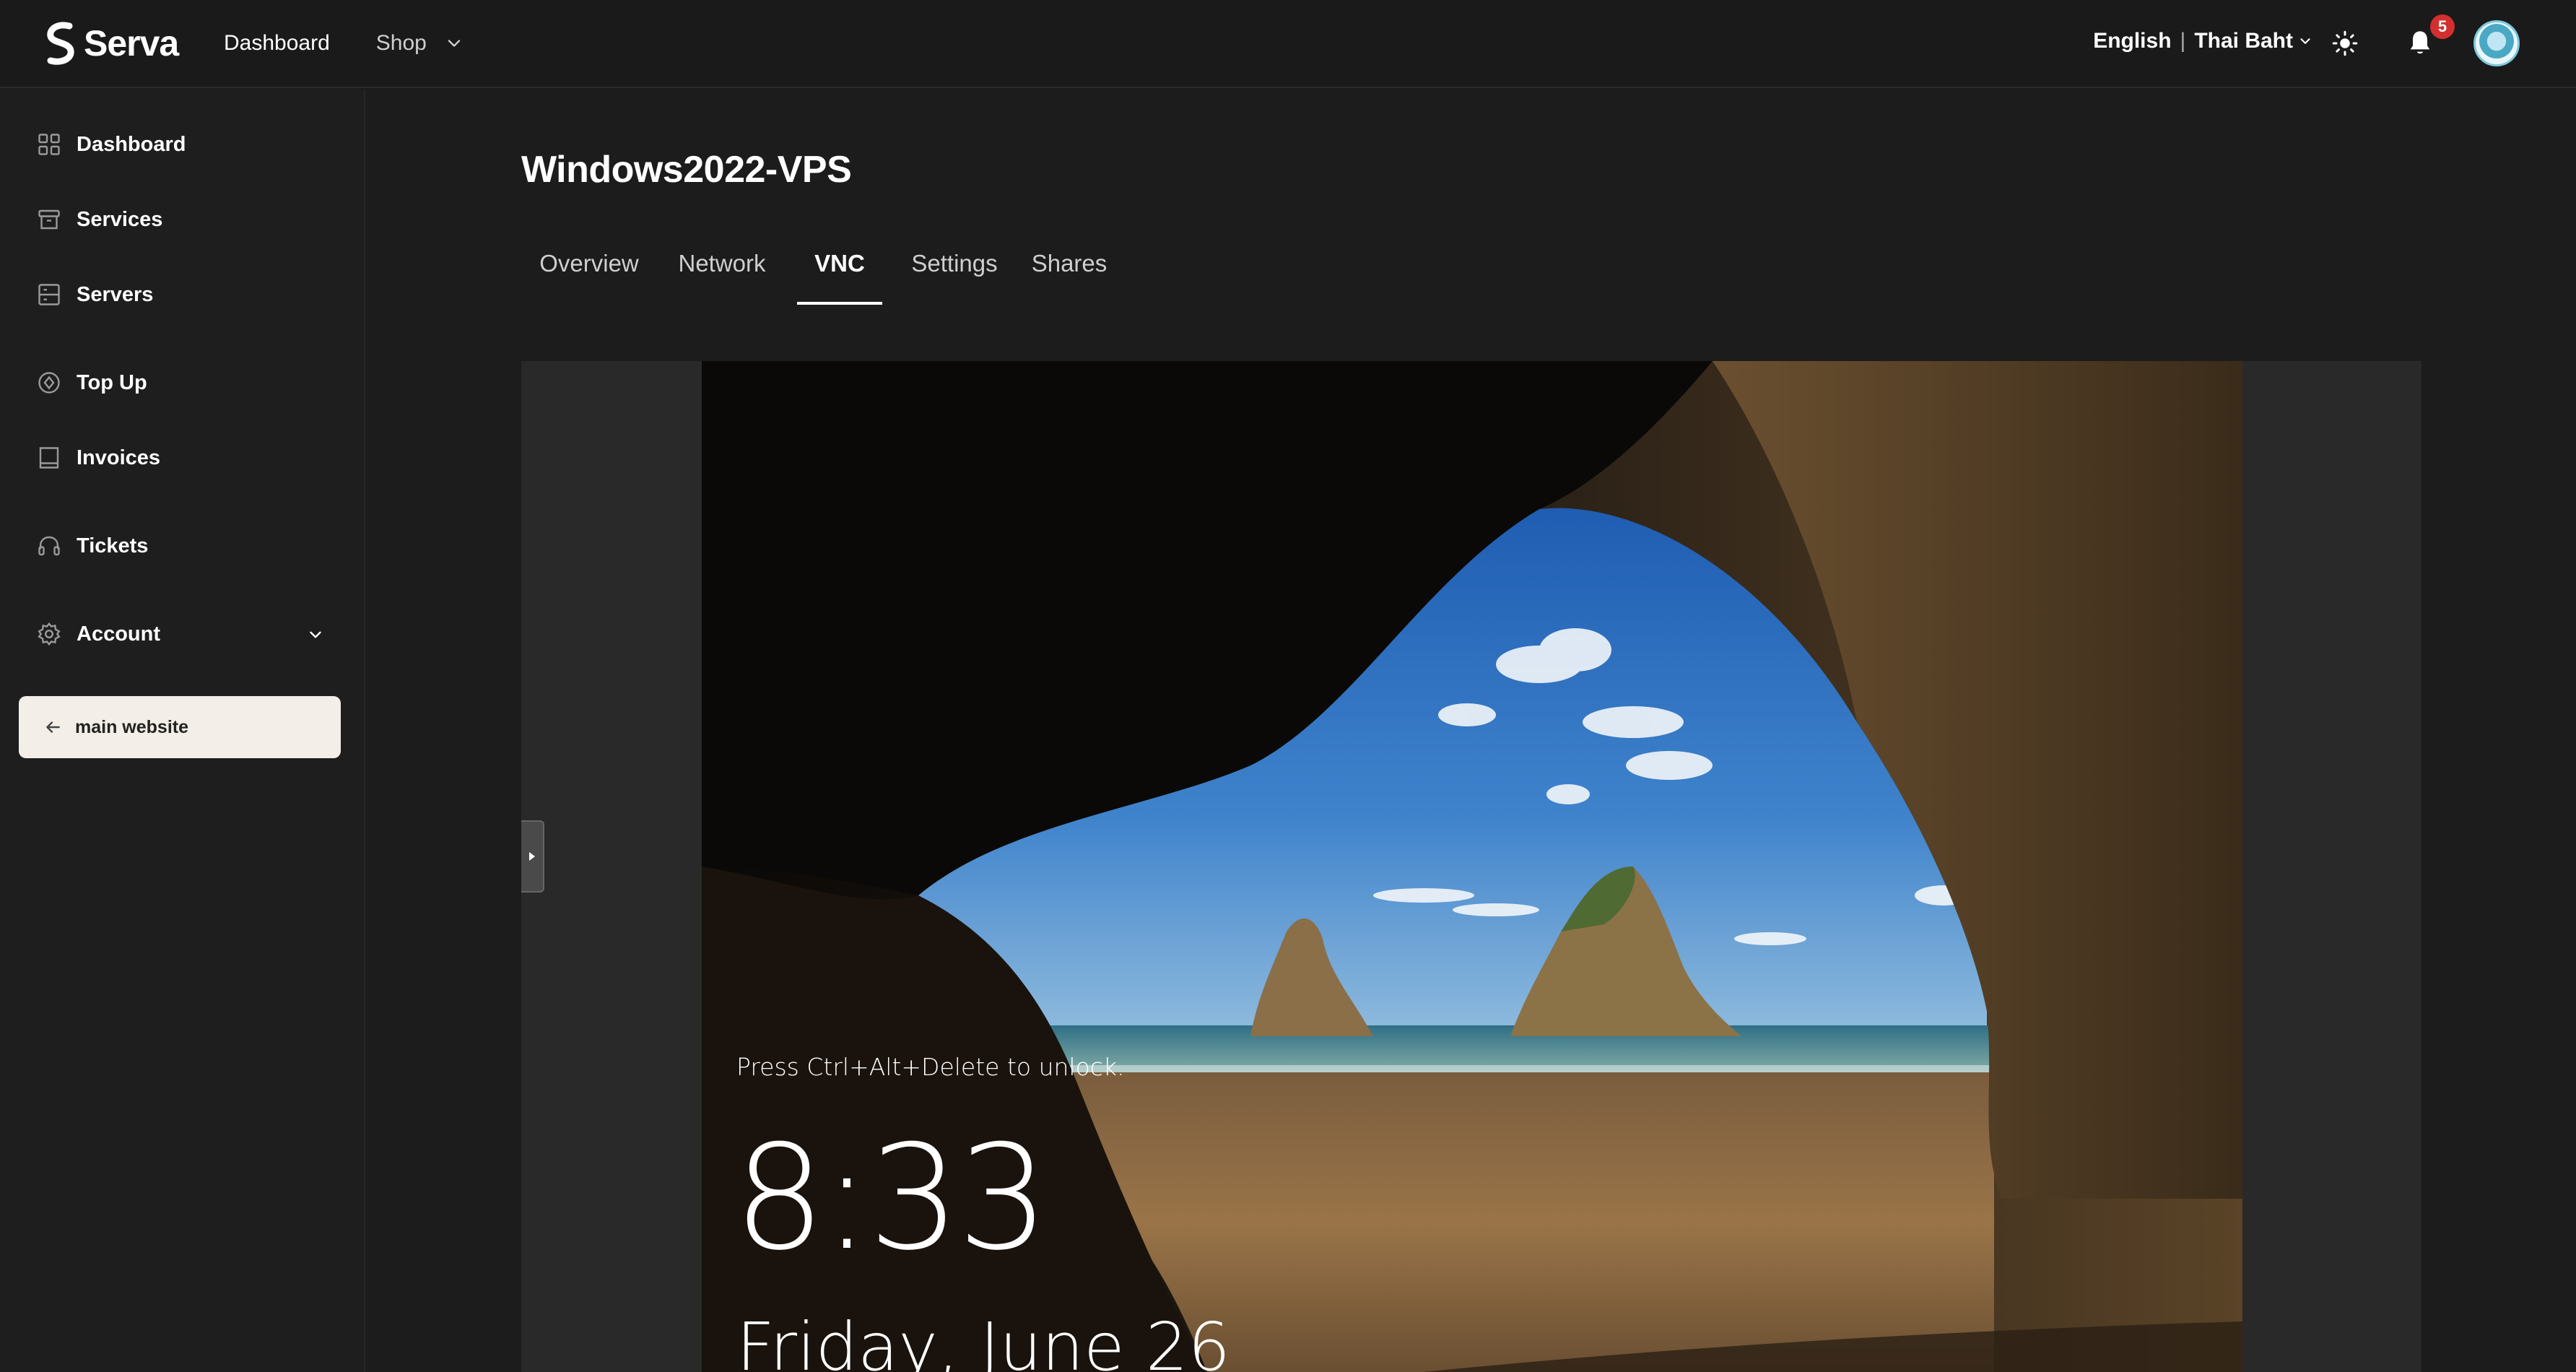  I want to click on caret-right-icon, so click(532, 856).